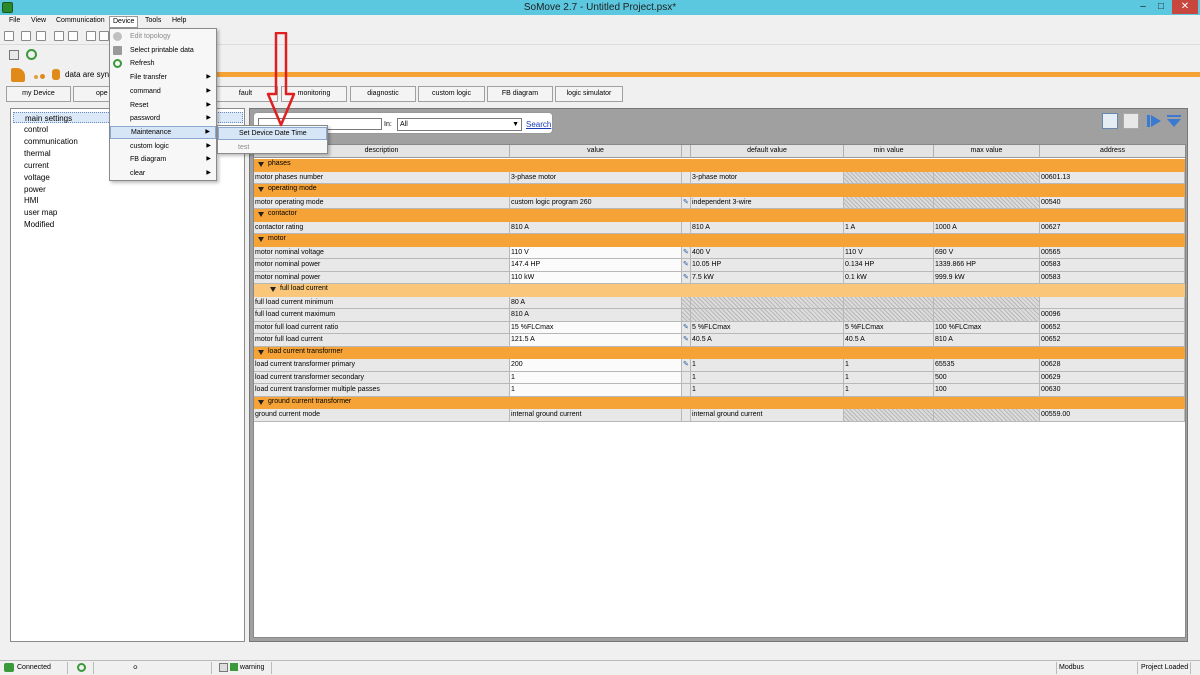  What do you see at coordinates (767, 151) in the screenshot?
I see `column-header-default-value: default value` at bounding box center [767, 151].